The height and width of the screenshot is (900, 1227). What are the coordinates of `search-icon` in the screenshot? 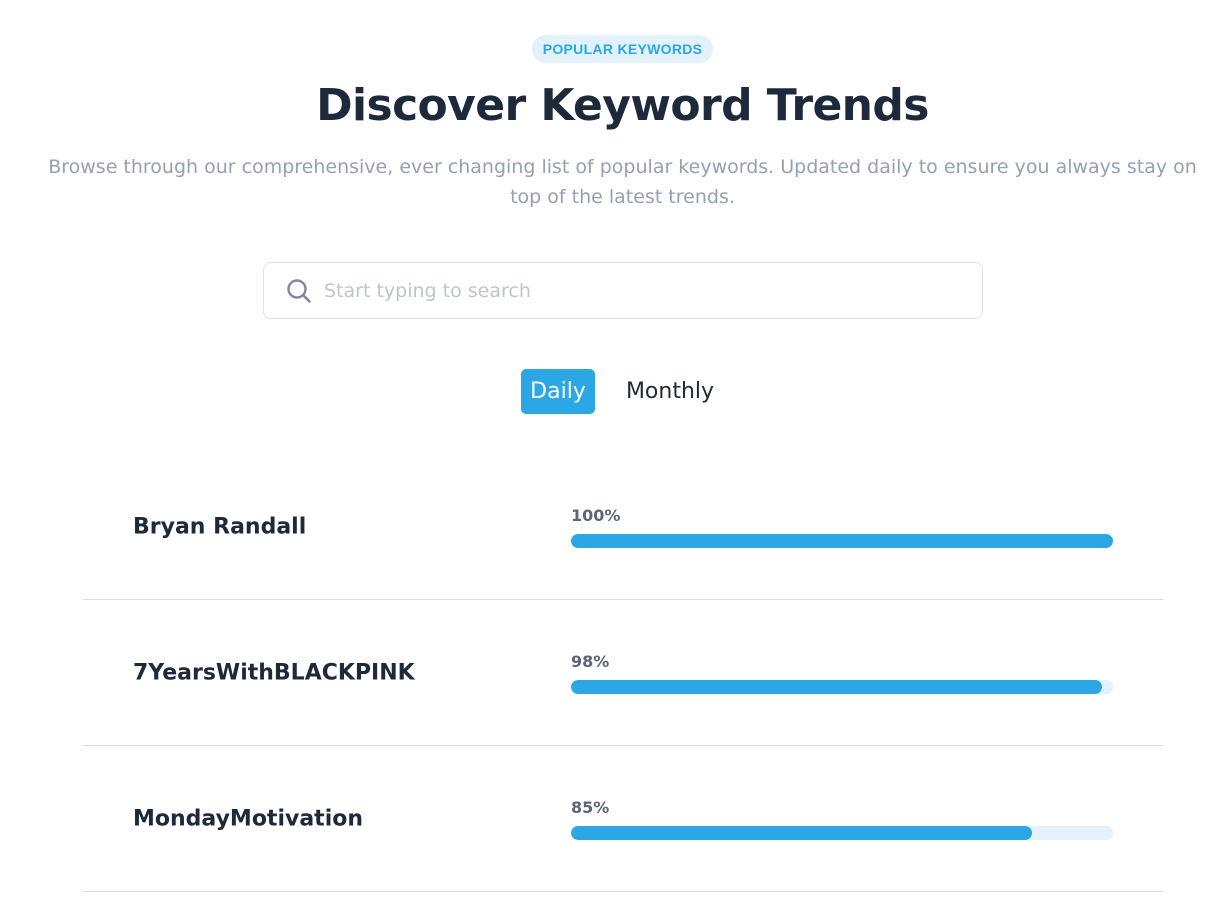 It's located at (299, 291).